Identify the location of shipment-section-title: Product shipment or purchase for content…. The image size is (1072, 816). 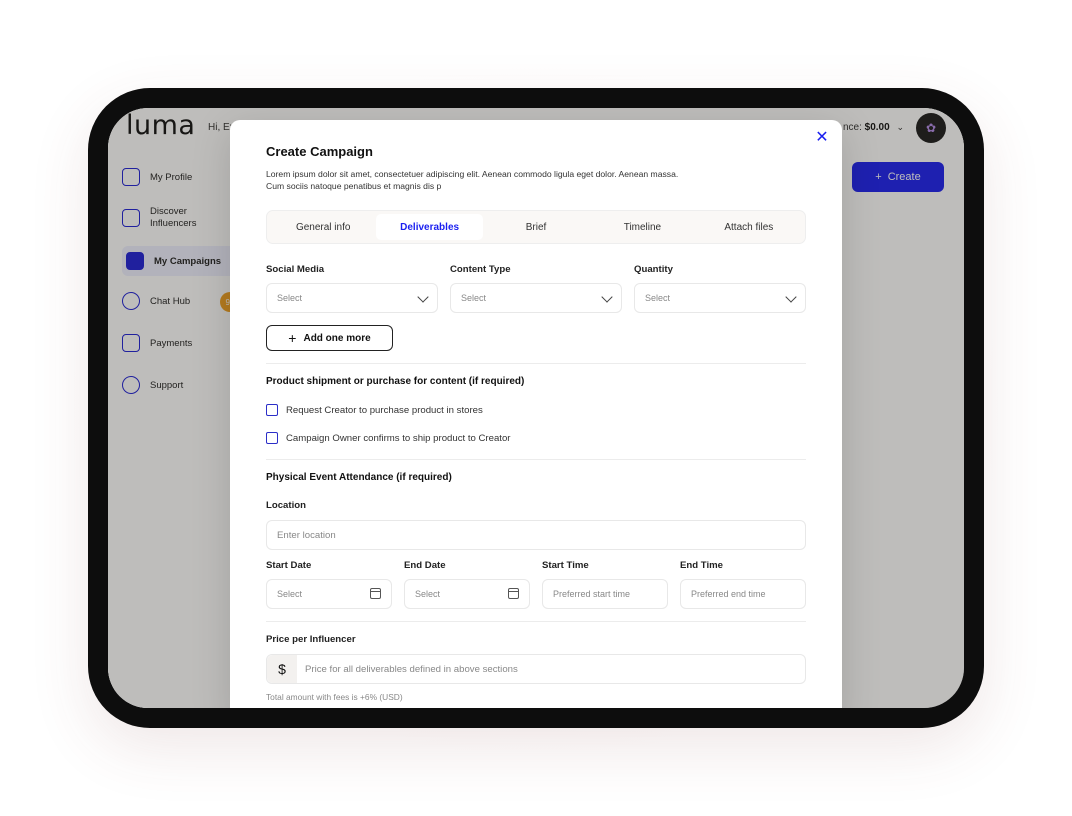
(395, 381).